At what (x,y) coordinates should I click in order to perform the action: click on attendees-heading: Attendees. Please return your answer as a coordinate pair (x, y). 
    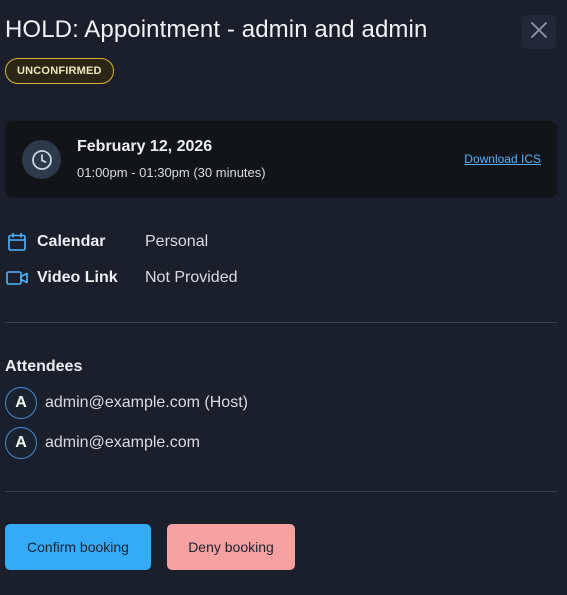
    Looking at the image, I should click on (44, 366).